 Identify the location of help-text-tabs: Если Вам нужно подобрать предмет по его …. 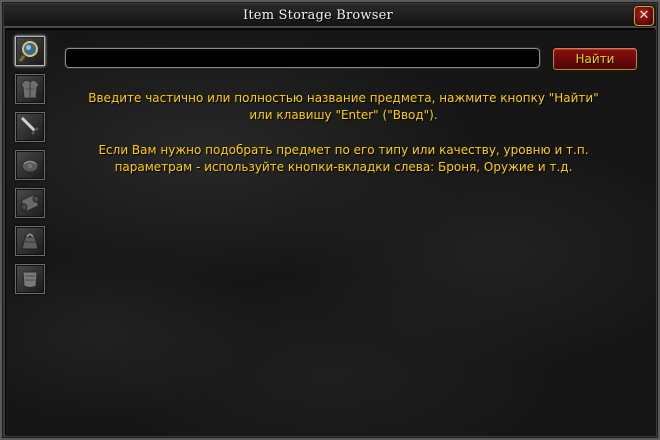
(343, 159).